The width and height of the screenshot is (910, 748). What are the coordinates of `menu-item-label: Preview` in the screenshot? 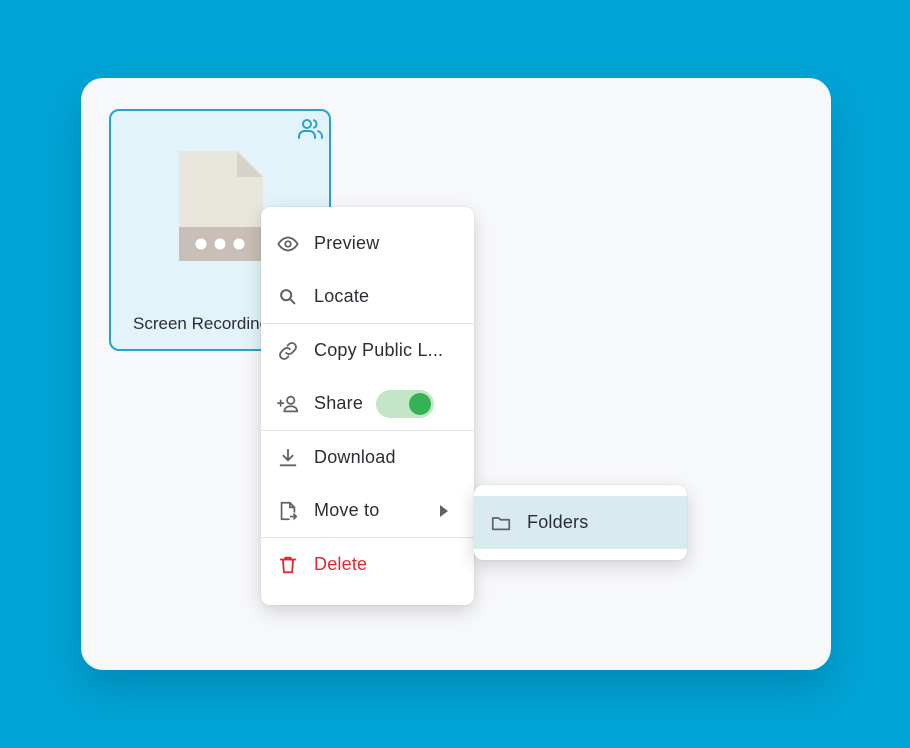 It's located at (347, 243).